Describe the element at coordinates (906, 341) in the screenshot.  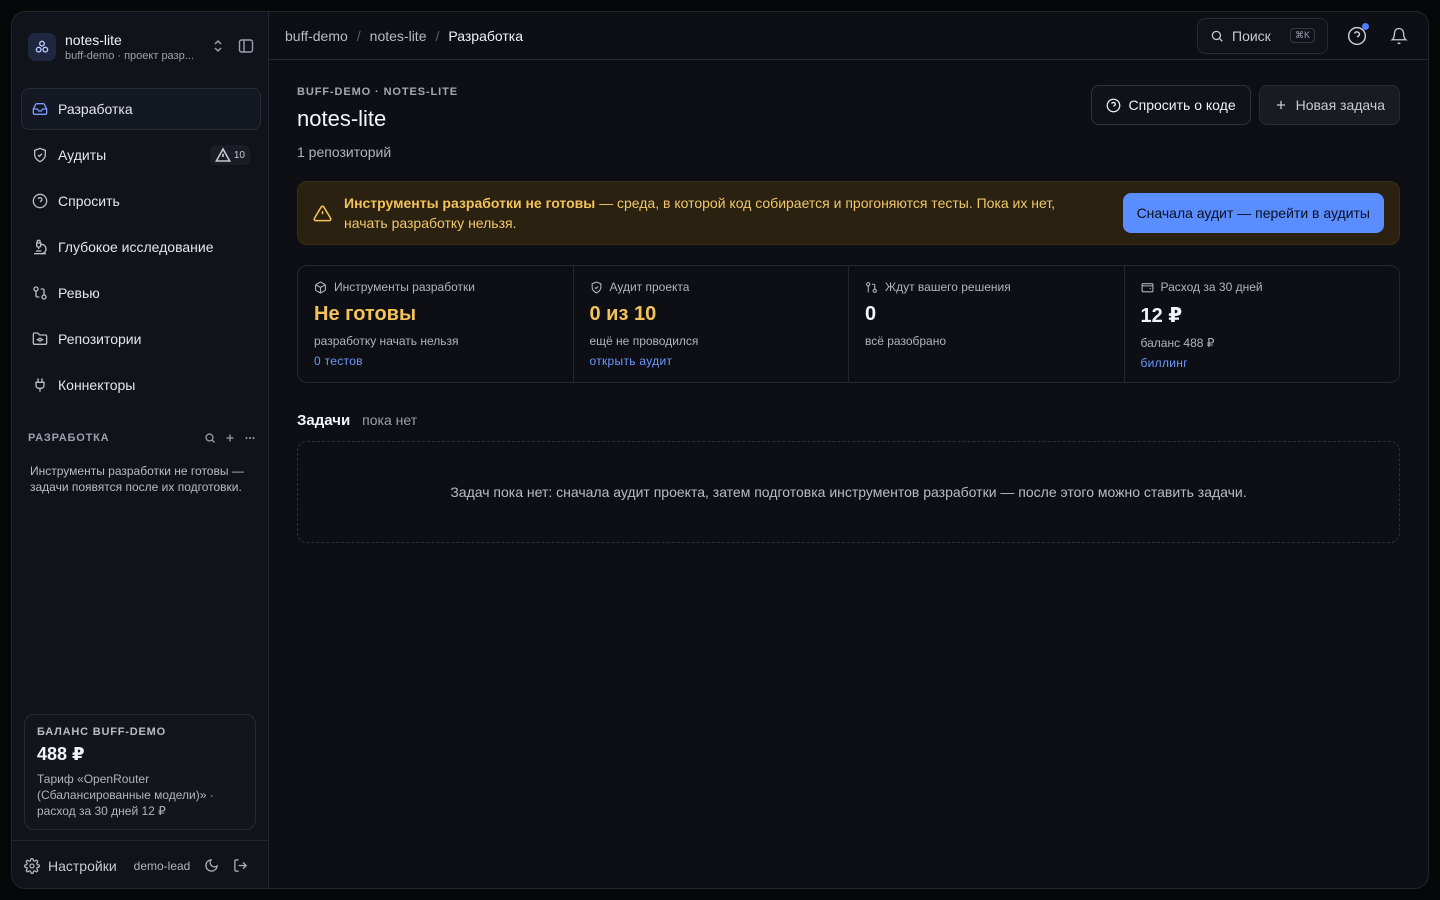
I see `stat-description: всё разобрано` at that location.